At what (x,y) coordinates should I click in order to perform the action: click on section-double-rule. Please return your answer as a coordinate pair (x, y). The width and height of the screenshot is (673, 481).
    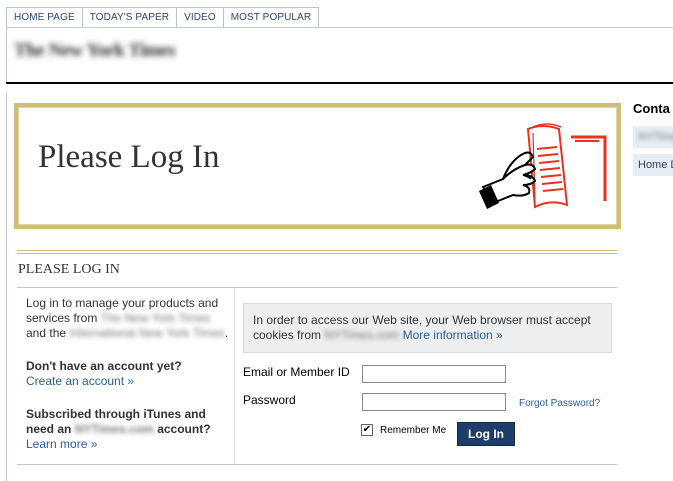
    Looking at the image, I should click on (317, 252).